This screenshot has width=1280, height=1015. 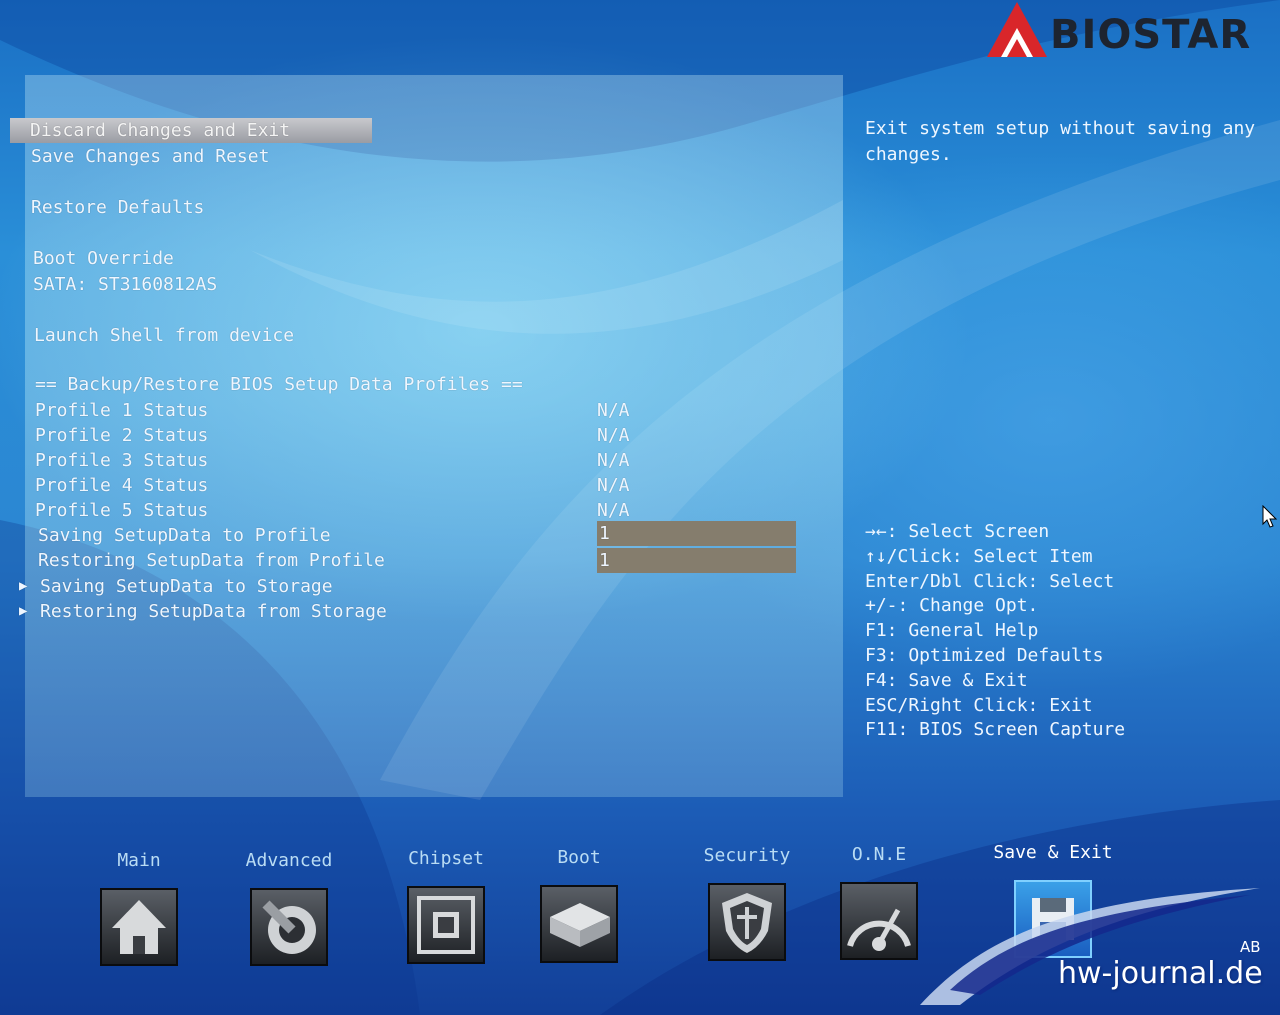 I want to click on key-hint: F11: BIOS Screen Capture, so click(x=995, y=730).